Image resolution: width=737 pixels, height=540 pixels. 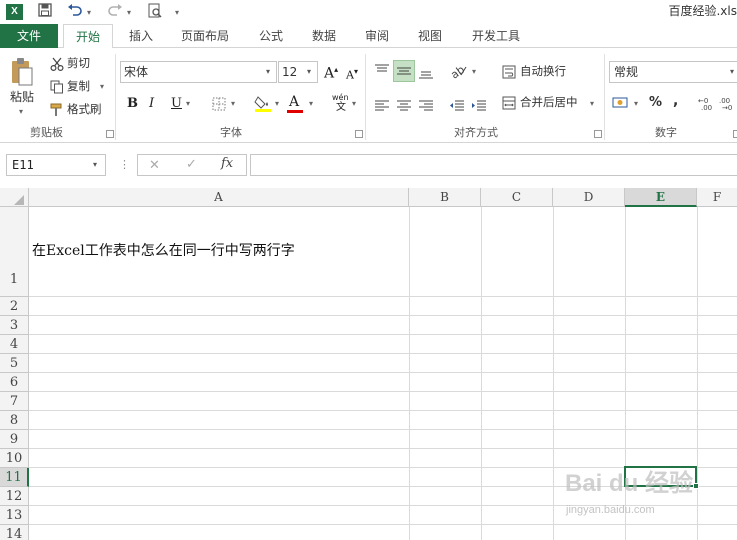 What do you see at coordinates (735, 134) in the screenshot?
I see `number-launcher-icon` at bounding box center [735, 134].